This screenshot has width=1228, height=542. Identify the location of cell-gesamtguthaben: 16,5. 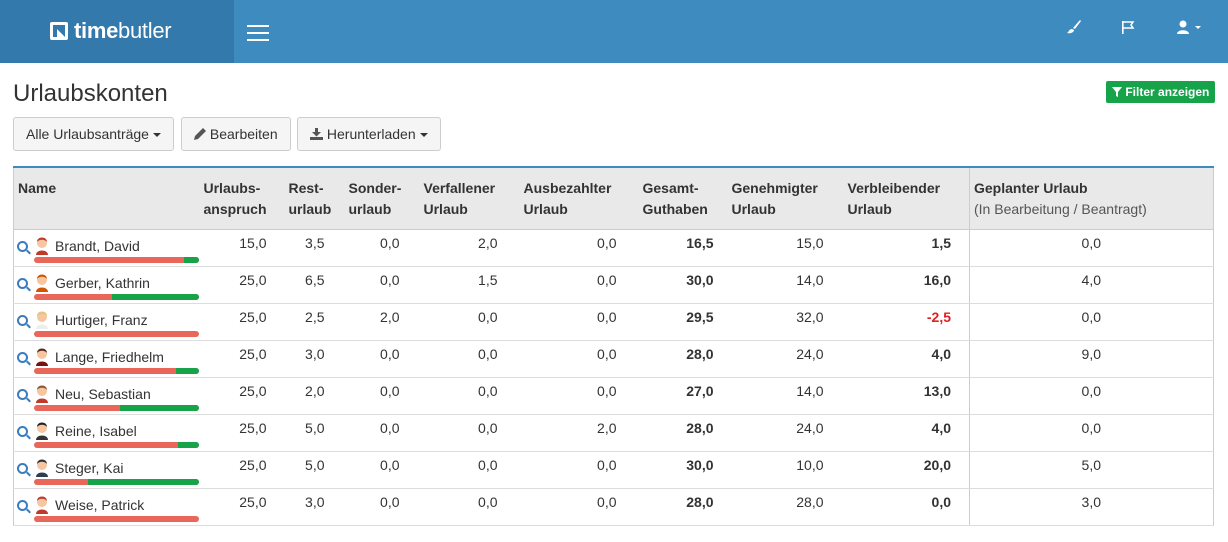
(683, 248).